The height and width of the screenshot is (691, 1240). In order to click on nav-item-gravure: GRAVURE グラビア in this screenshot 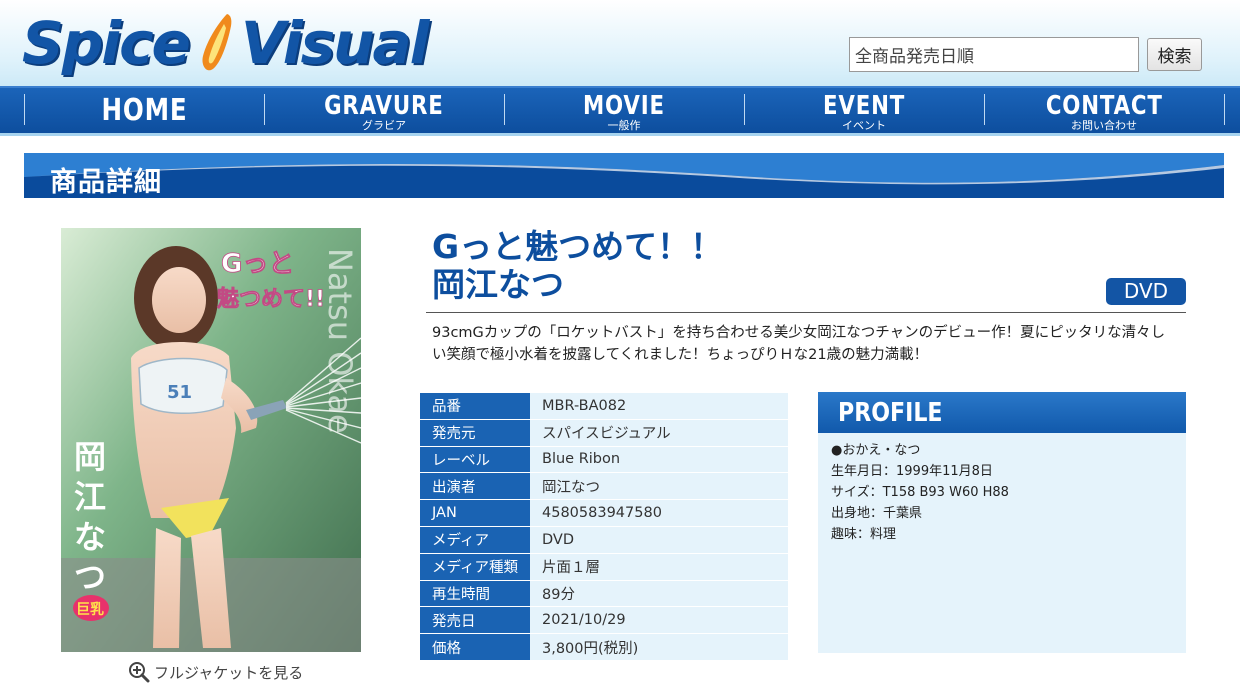, I will do `click(384, 110)`.